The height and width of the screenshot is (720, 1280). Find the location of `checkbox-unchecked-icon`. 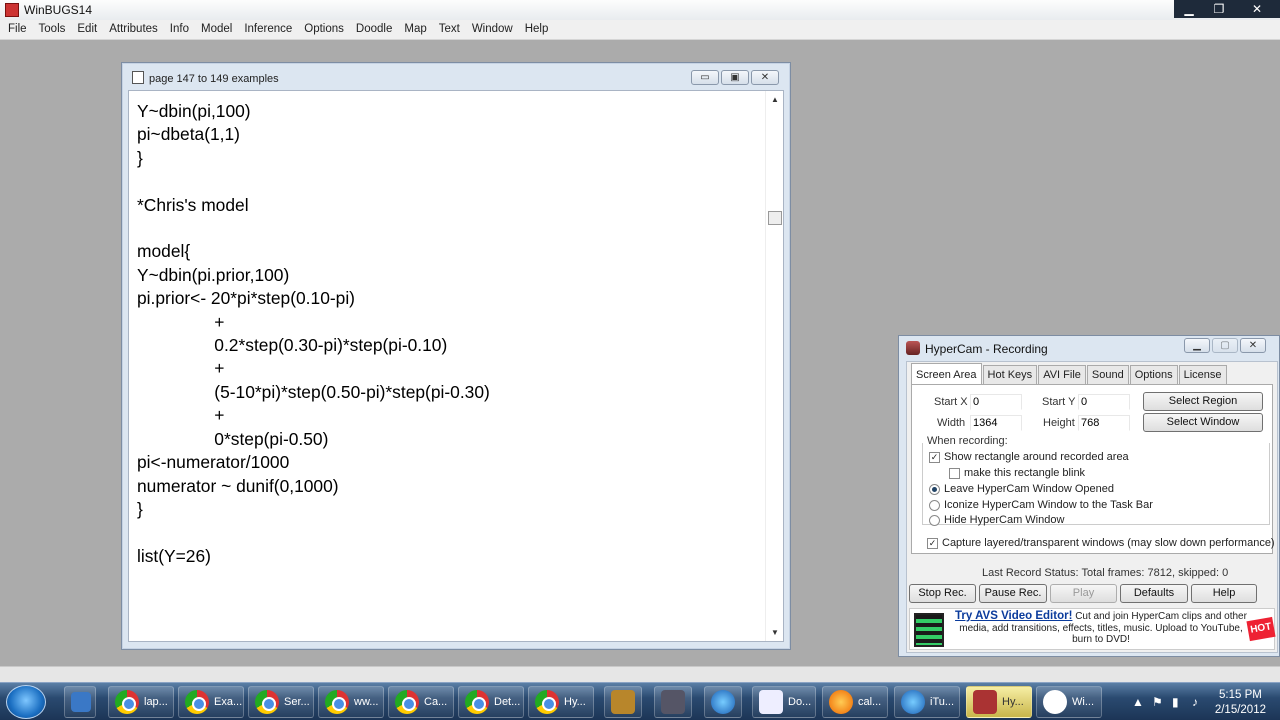

checkbox-unchecked-icon is located at coordinates (954, 473).